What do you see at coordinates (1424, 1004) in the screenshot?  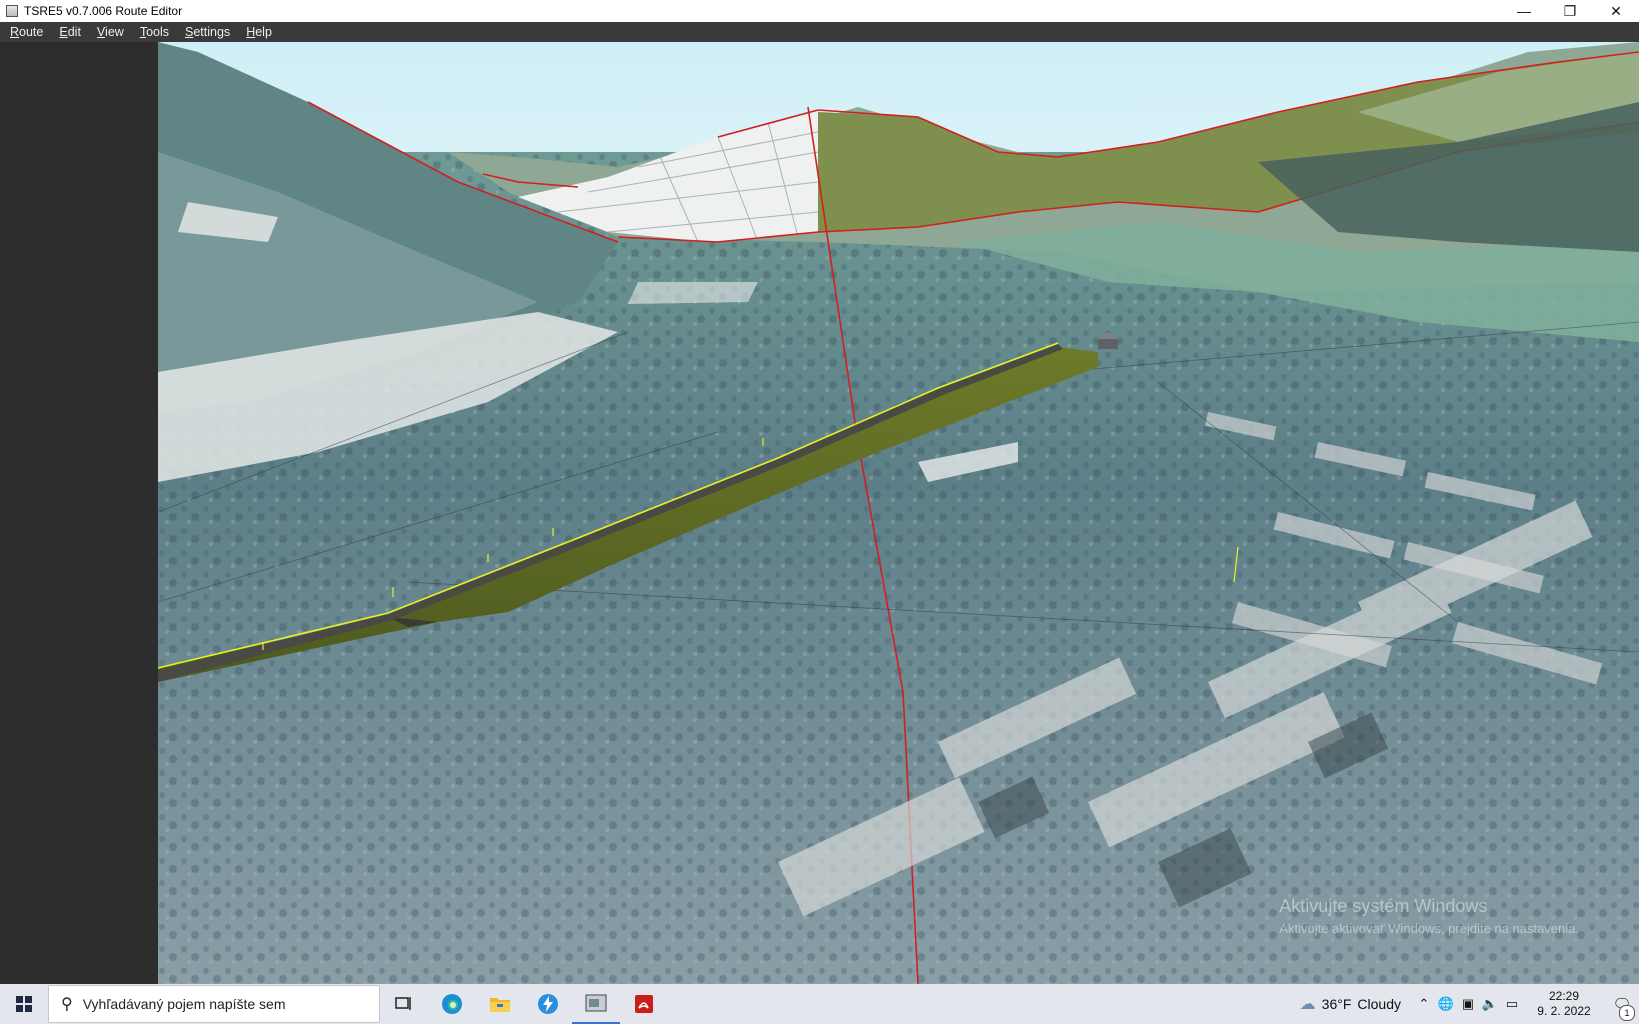 I see `chevron-up-icon: ⌃` at bounding box center [1424, 1004].